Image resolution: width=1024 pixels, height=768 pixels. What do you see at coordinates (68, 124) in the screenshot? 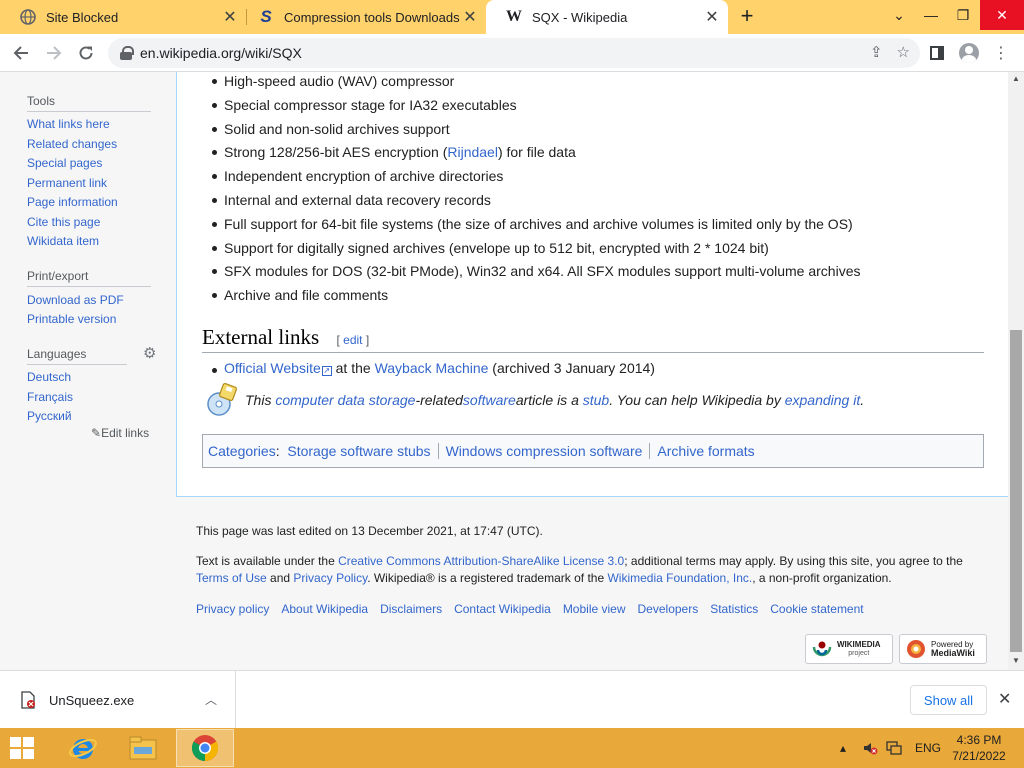
I see `sidebar-link-what-links-here: What links here` at bounding box center [68, 124].